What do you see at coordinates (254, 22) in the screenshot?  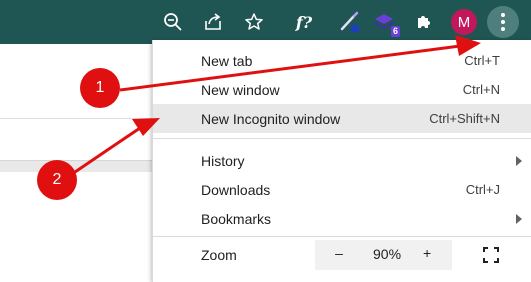 I see `bookmark-star-icon` at bounding box center [254, 22].